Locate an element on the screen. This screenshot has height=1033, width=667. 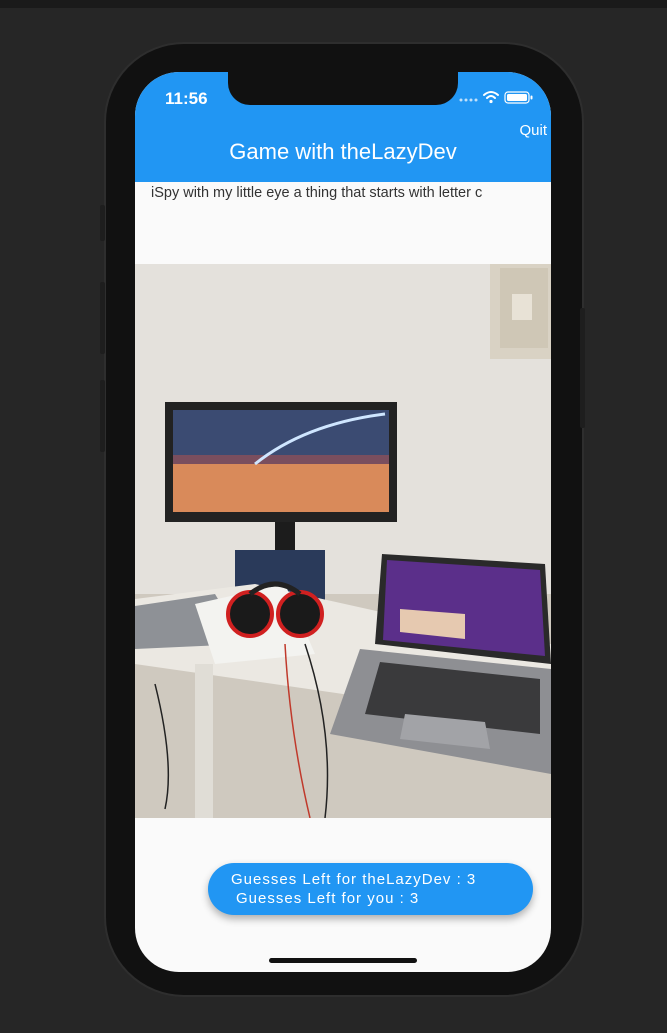
power-button is located at coordinates (582, 368).